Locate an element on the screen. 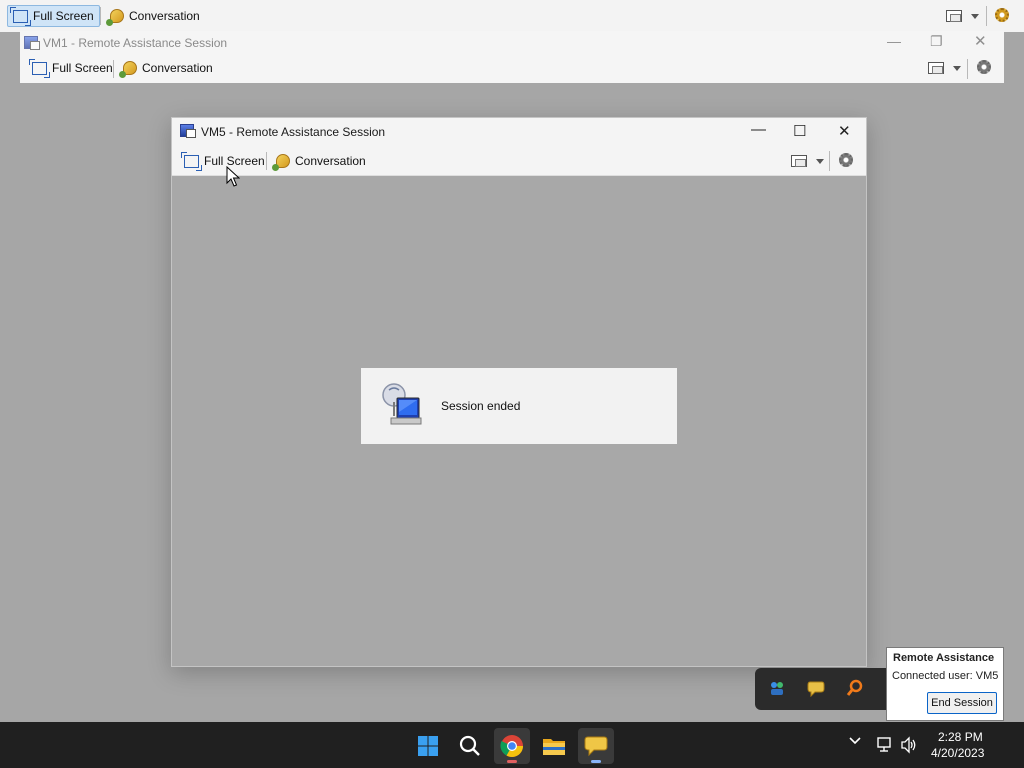 The width and height of the screenshot is (1024, 768). remote-assistance-taskbar-button is located at coordinates (596, 746).